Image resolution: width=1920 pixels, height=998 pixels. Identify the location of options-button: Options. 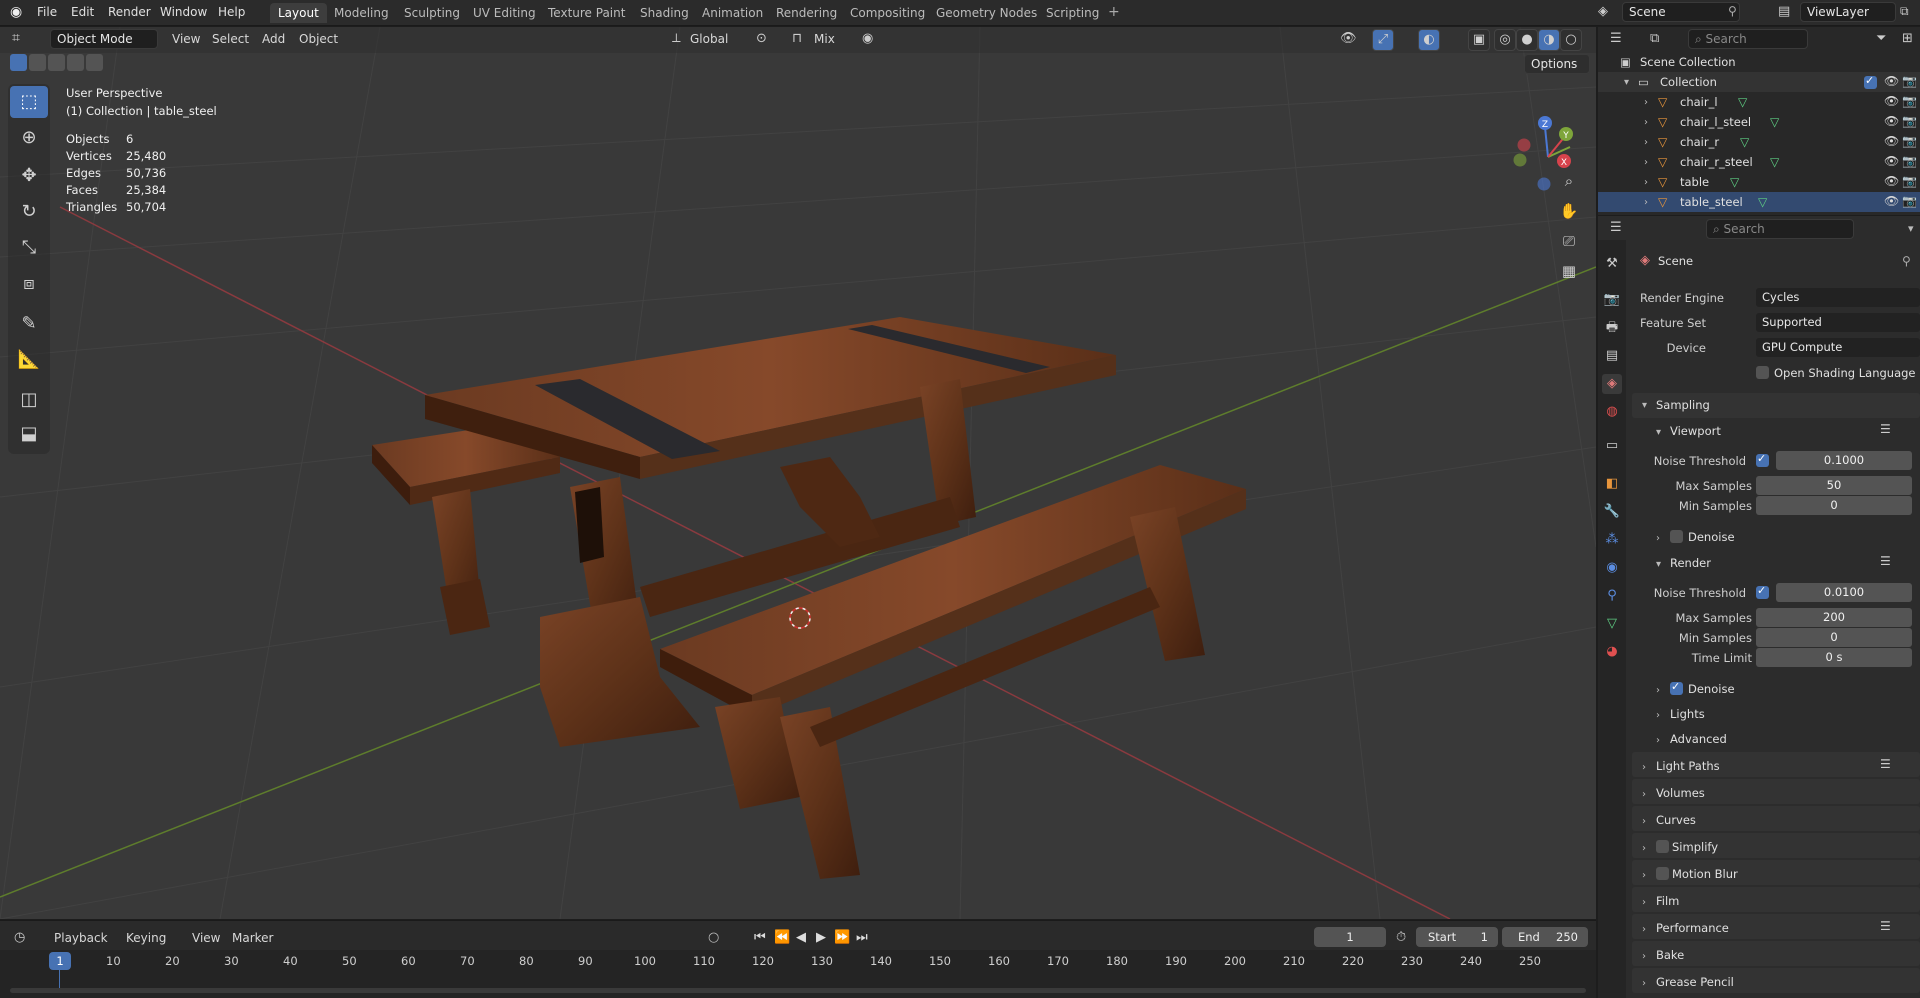
(1557, 64).